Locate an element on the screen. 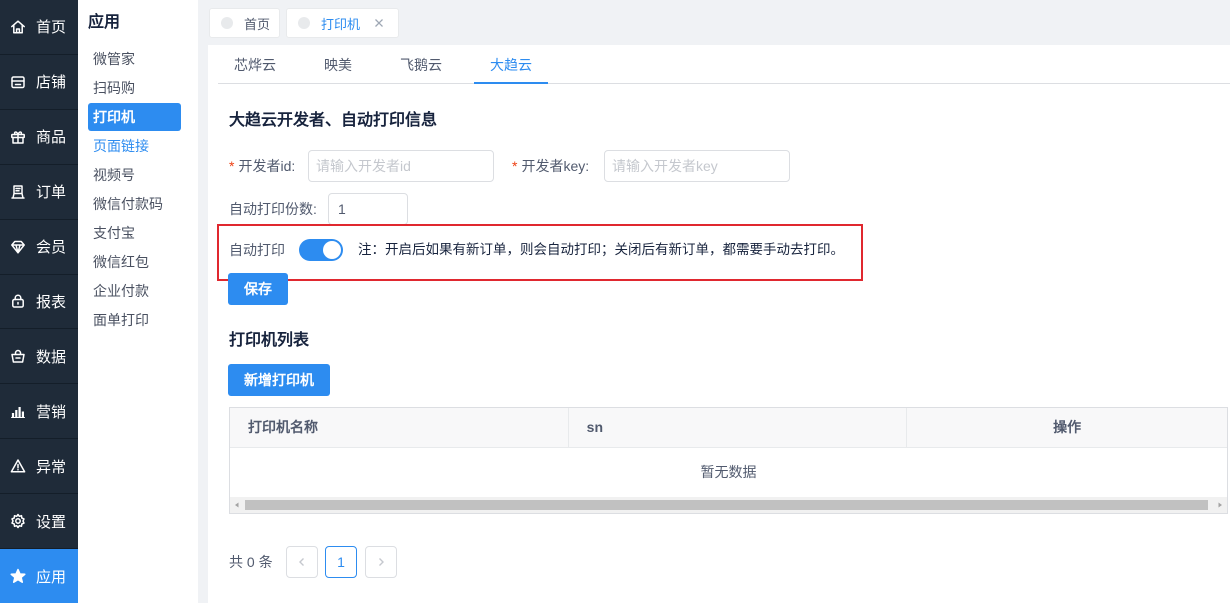  warning-icon is located at coordinates (18, 466).